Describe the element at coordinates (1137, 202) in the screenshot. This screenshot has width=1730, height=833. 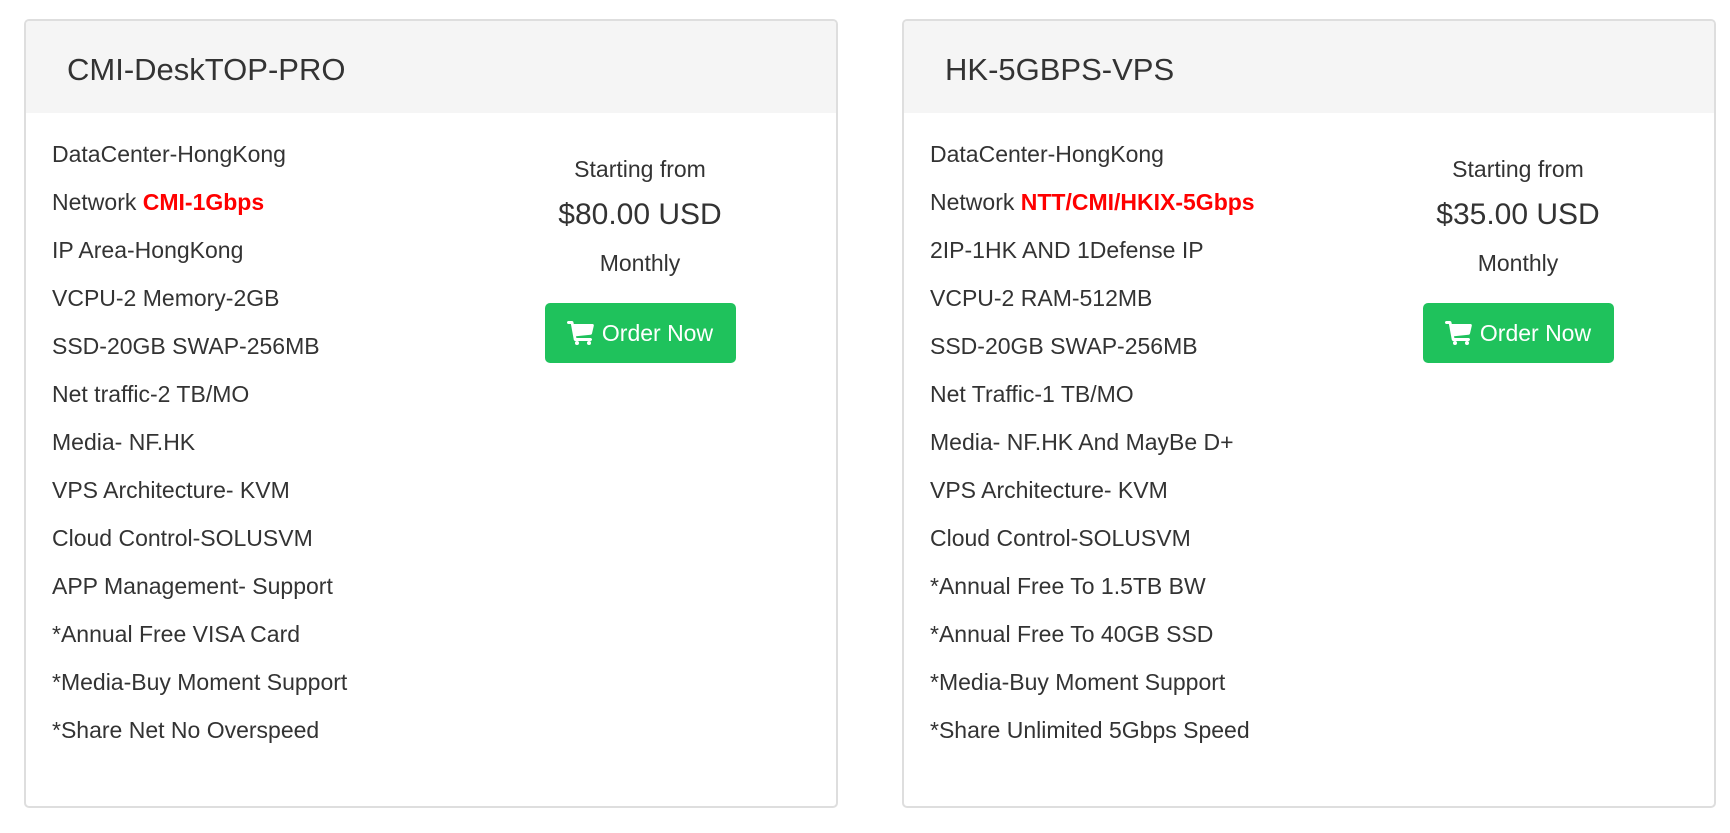
I see `network-highlight: NTT/CMI/HKIX-5Gbps` at that location.